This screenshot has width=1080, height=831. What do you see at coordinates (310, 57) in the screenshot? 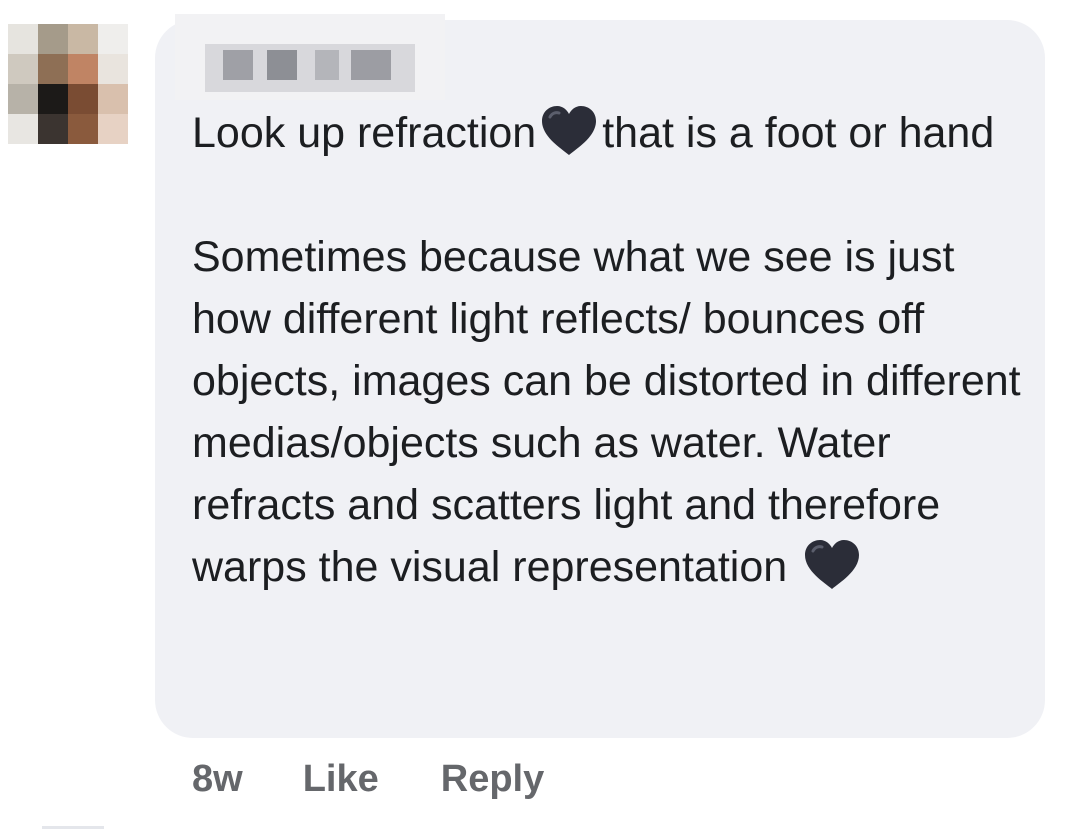
I see `author-name-blurred` at bounding box center [310, 57].